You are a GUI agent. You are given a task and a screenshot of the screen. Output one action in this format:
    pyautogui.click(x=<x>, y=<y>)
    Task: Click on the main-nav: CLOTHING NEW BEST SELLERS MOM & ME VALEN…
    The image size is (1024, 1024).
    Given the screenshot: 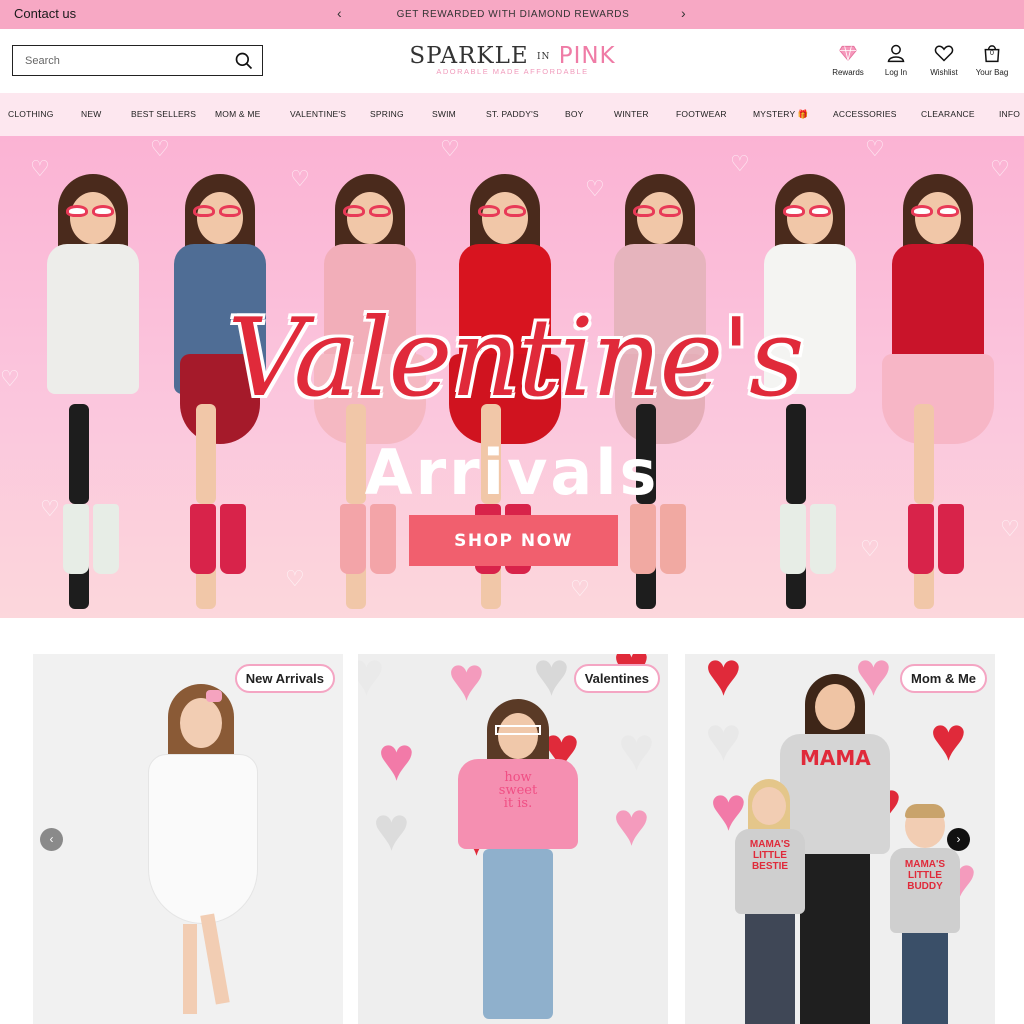 What is the action you would take?
    pyautogui.click(x=512, y=114)
    